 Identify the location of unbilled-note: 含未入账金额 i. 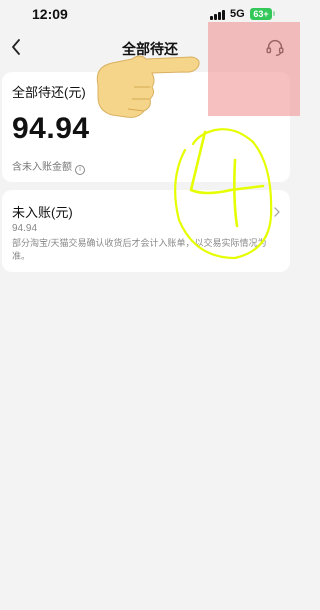
(48, 166).